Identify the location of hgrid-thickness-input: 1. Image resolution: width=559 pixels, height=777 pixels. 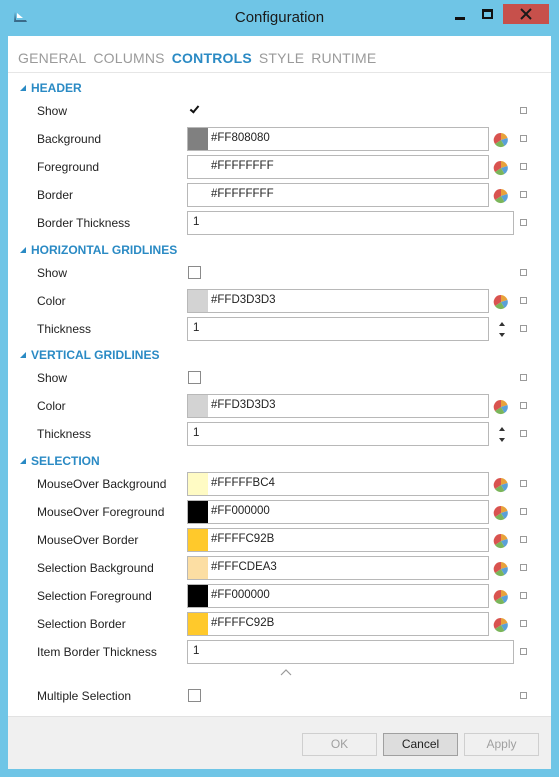
(338, 329).